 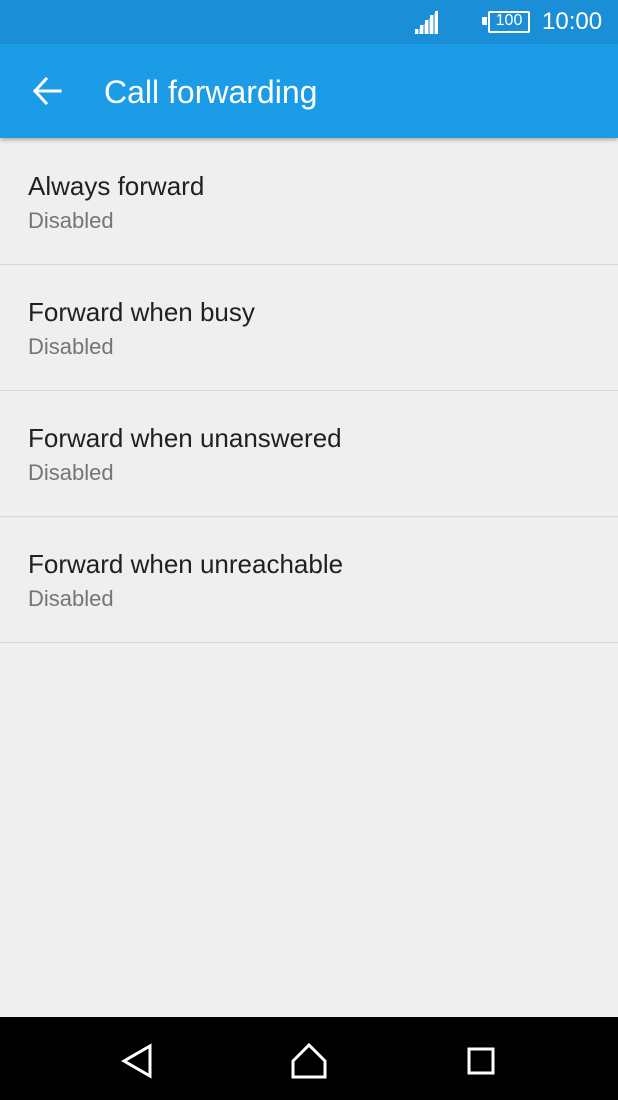 I want to click on signal-icon, so click(x=426, y=23).